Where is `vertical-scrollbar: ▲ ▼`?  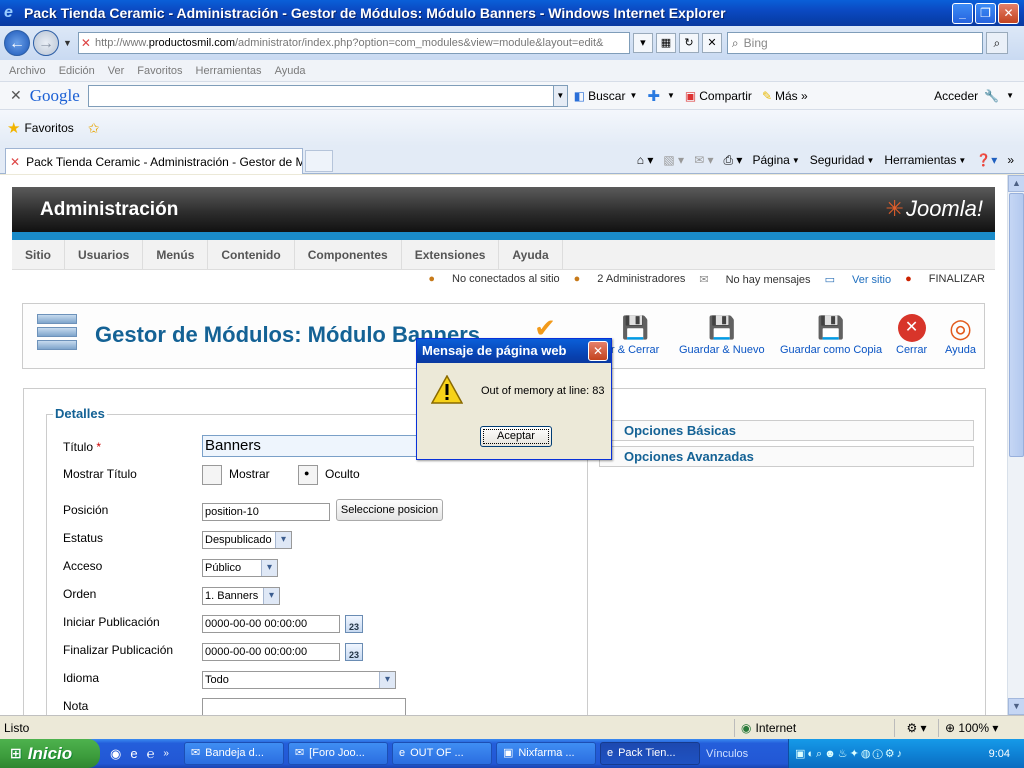 vertical-scrollbar: ▲ ▼ is located at coordinates (1015, 445).